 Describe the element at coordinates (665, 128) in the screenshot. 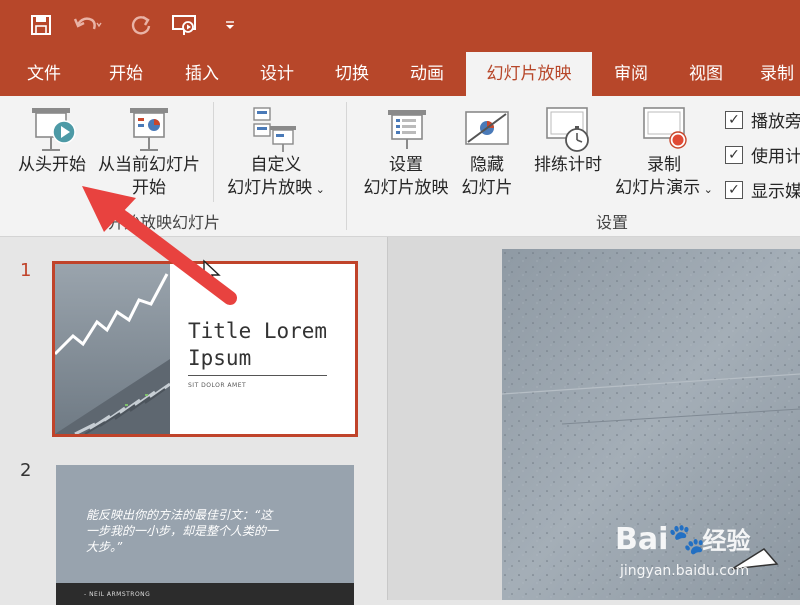

I see `record-show-icon` at that location.